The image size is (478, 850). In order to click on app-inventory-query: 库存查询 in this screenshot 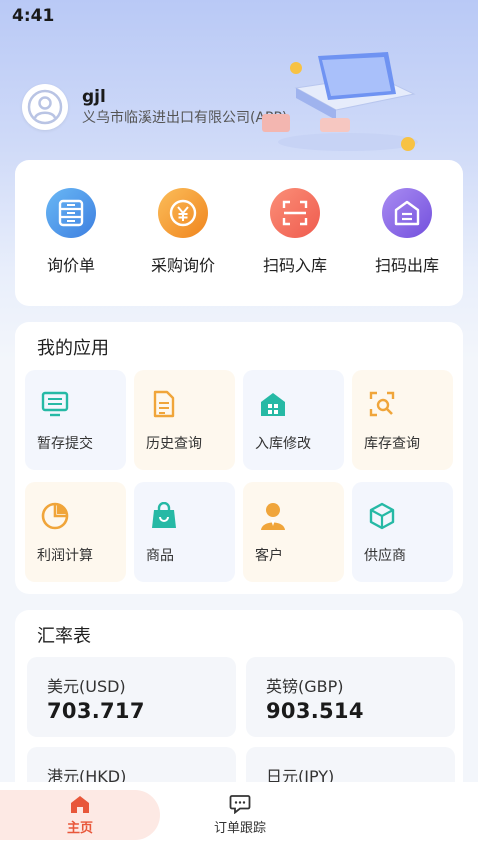, I will do `click(402, 420)`.